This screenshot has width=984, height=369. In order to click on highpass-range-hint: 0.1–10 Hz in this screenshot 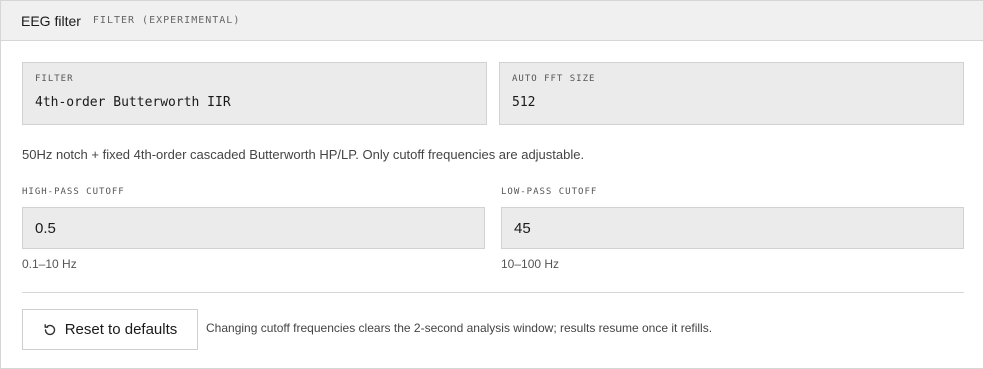, I will do `click(49, 264)`.